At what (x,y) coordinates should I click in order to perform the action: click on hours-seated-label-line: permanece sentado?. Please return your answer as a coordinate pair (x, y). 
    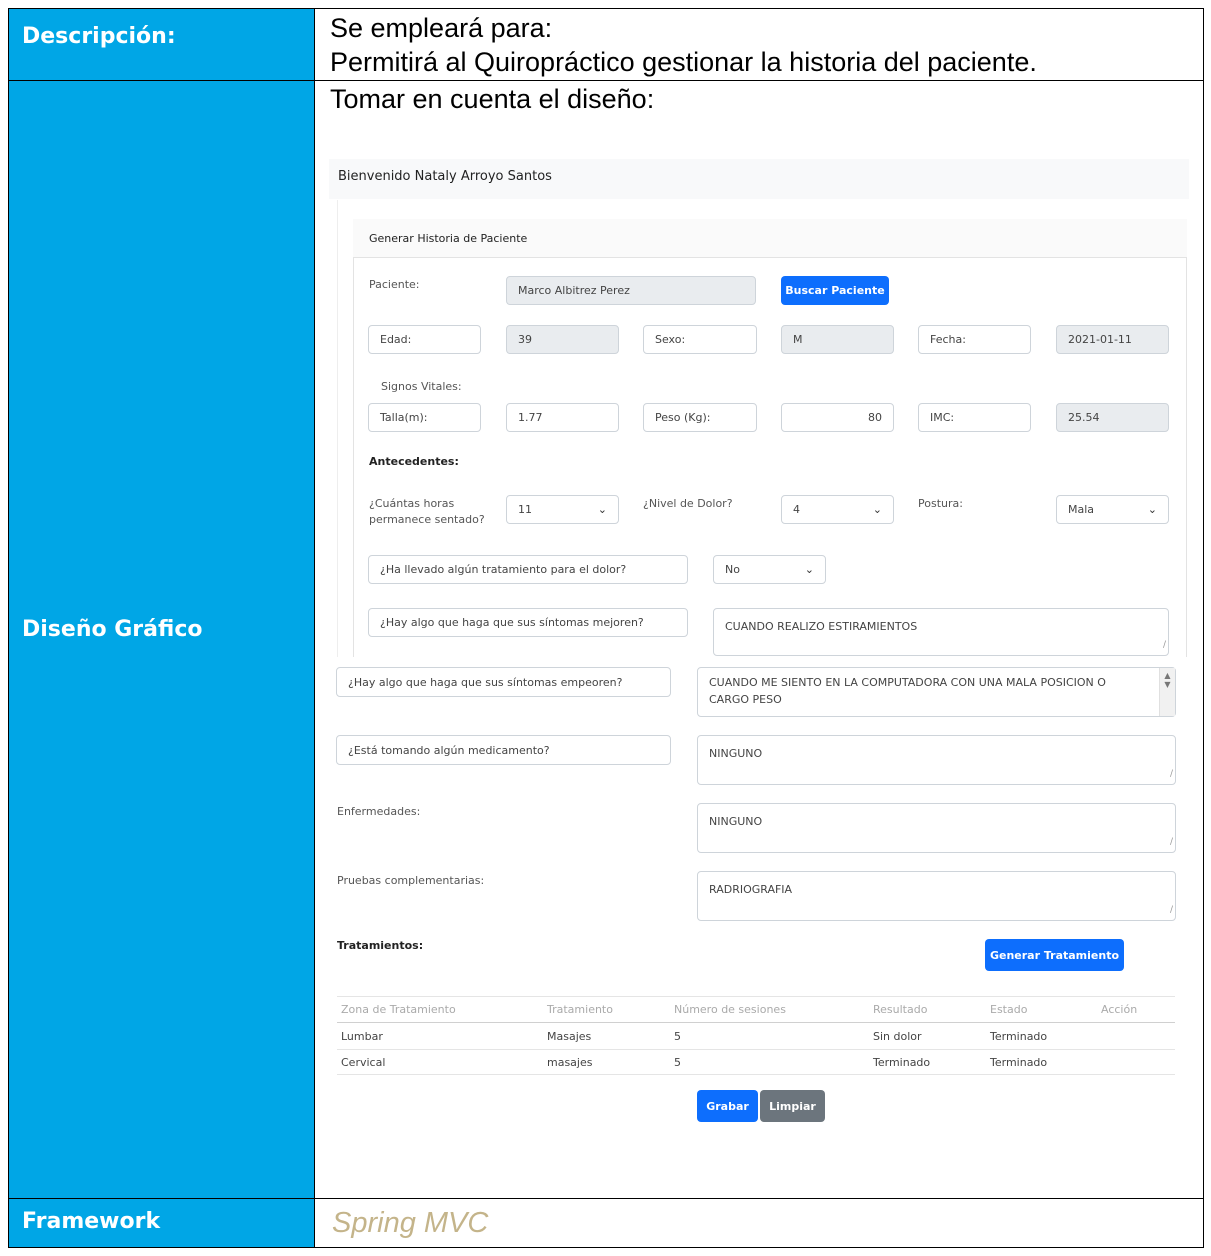
    Looking at the image, I should click on (427, 519).